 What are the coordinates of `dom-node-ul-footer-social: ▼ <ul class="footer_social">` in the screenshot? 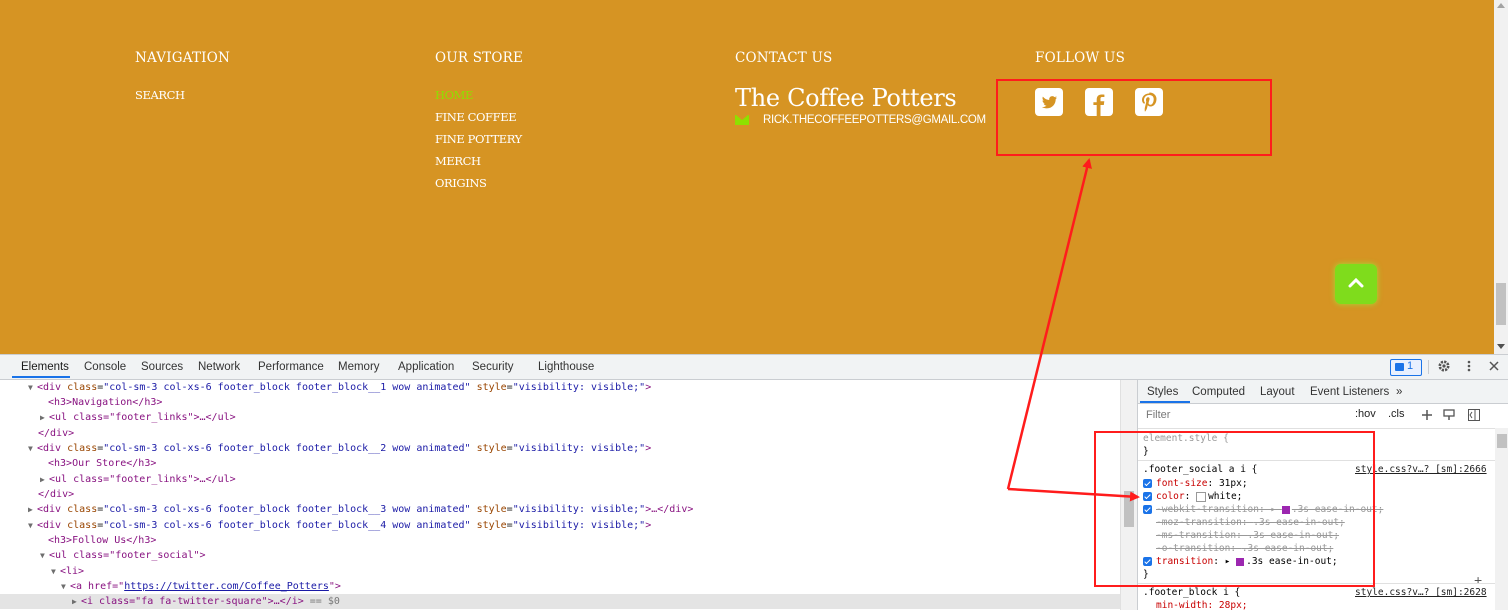 It's located at (123, 555).